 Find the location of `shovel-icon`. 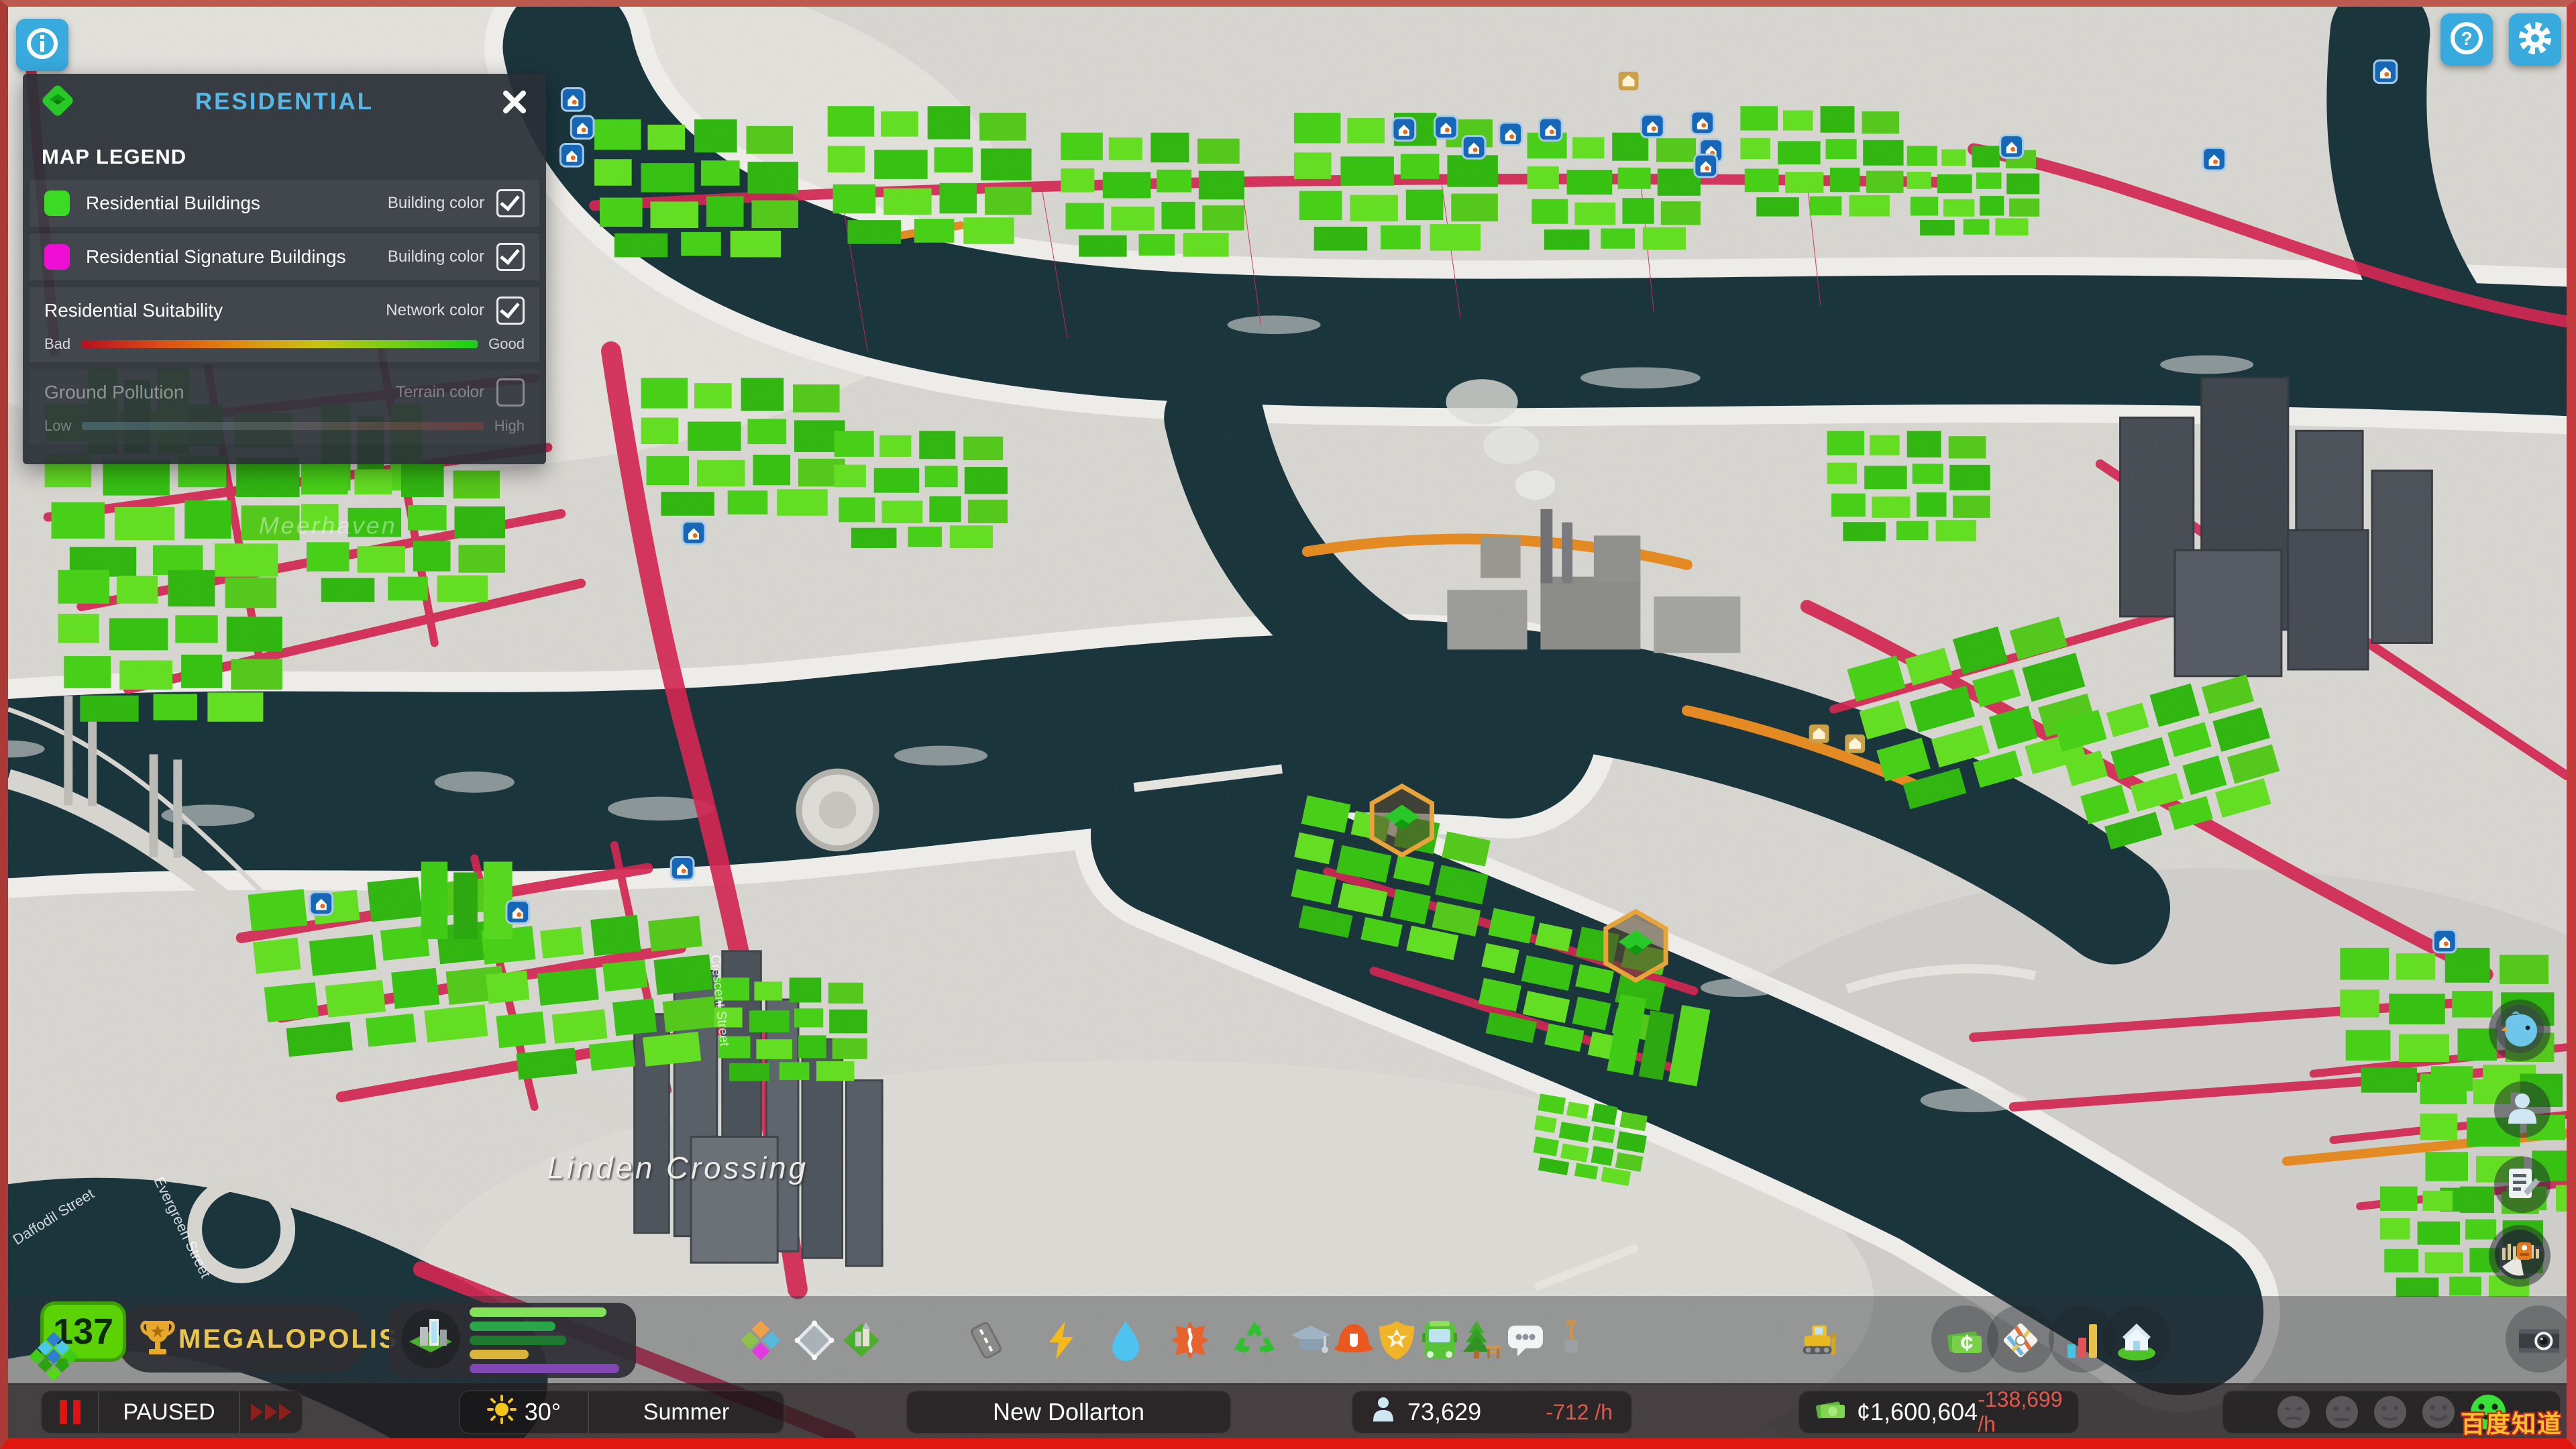

shovel-icon is located at coordinates (1571, 1337).